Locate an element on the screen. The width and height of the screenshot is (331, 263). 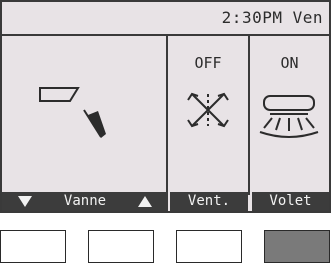
softkey-louver: Volet is located at coordinates (290, 201).